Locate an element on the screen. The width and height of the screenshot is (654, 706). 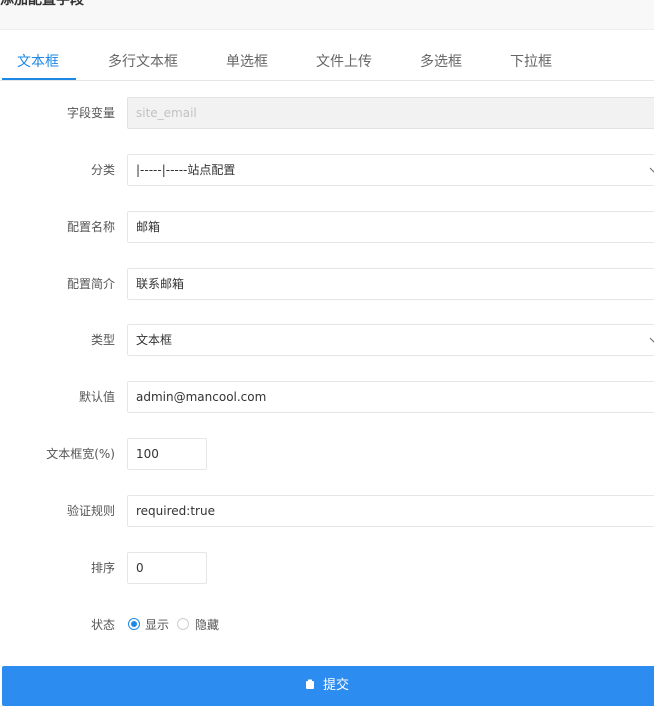
form-row-rule: 验证规则 required:true is located at coordinates (327, 511).